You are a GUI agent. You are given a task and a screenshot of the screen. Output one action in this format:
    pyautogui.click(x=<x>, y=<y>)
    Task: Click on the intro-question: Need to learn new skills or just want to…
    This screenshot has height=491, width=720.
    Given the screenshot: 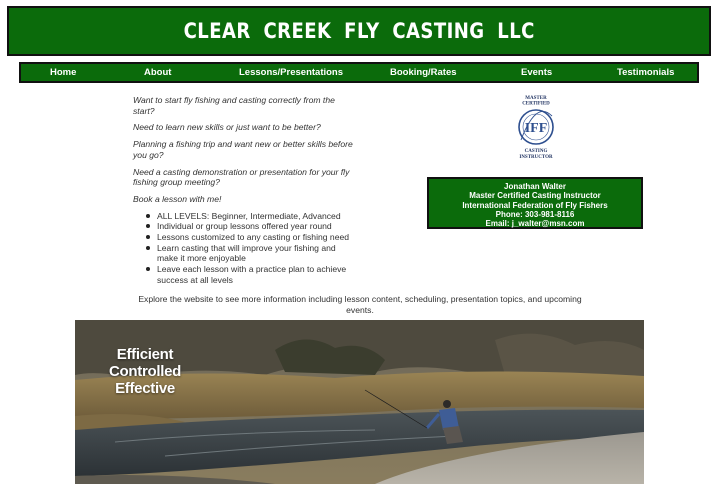 What is the action you would take?
    pyautogui.click(x=227, y=127)
    